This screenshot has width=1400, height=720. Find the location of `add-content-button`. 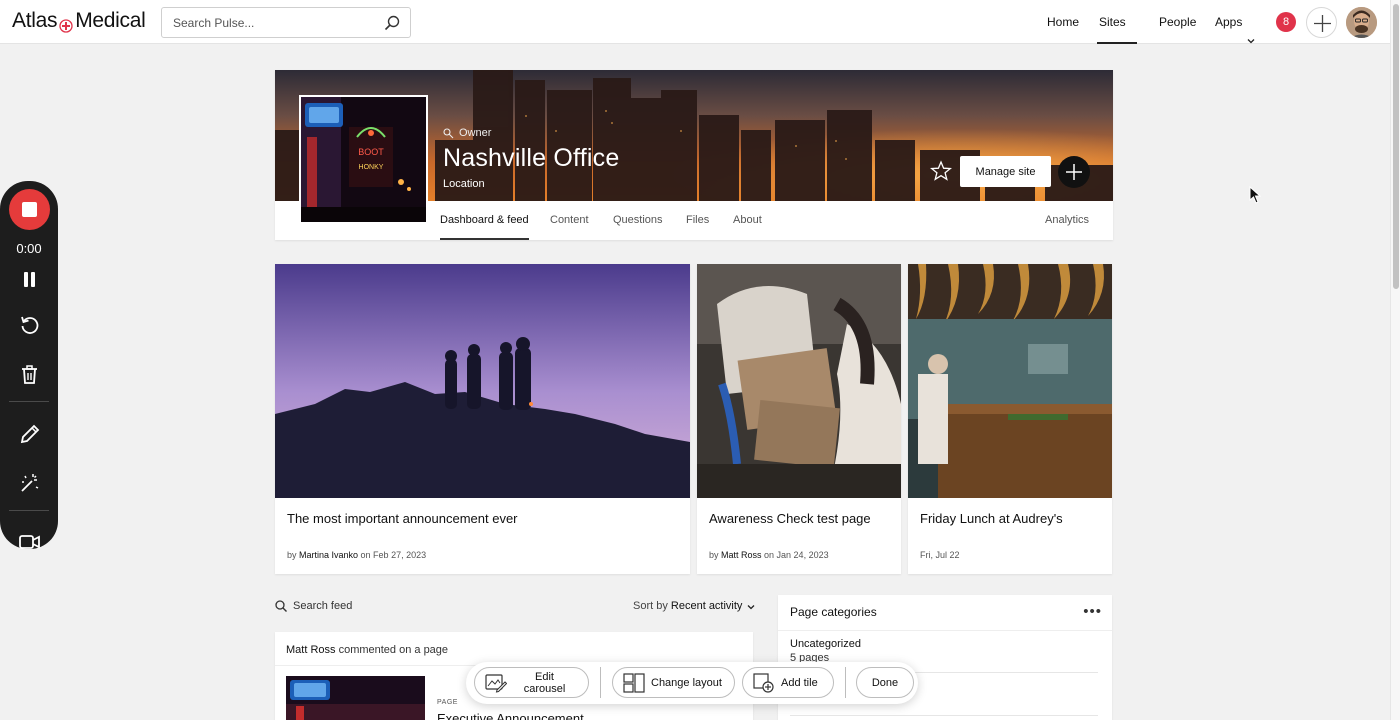

add-content-button is located at coordinates (1074, 172).